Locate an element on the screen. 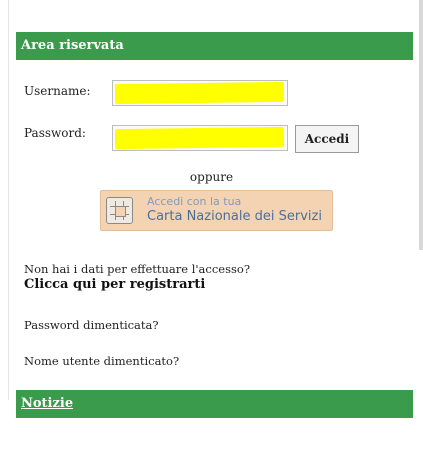 The height and width of the screenshot is (455, 423). cns-button-line1: Accedi con la tua is located at coordinates (194, 201).